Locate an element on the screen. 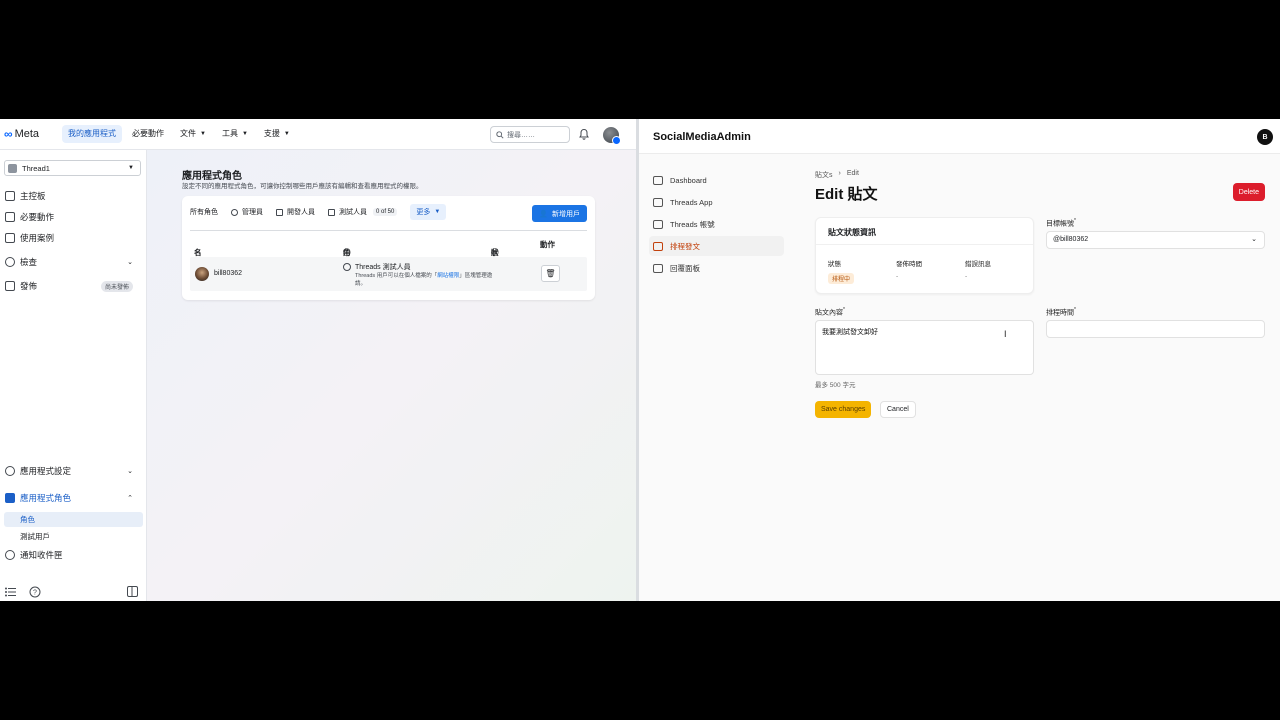 The height and width of the screenshot is (720, 1280). add-user-button: 👤 新增用戶 is located at coordinates (559, 213).